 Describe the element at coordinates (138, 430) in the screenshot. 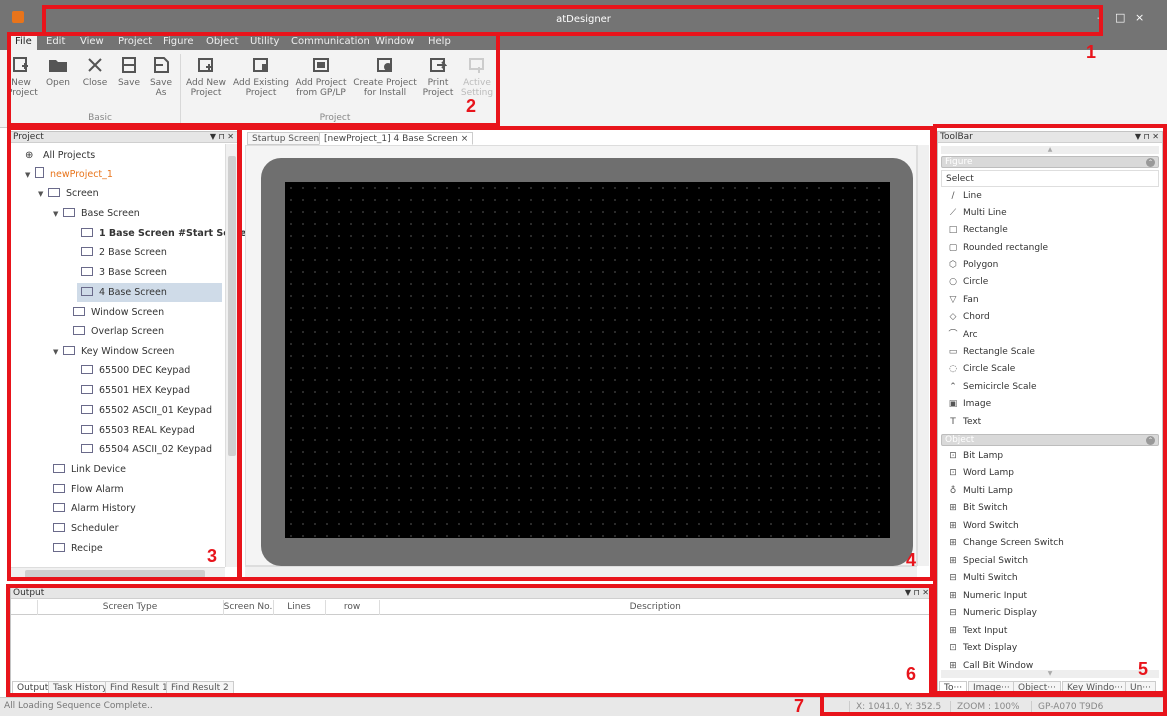

I see `tree-keypad-65503: 65503 REAL Keypad` at that location.